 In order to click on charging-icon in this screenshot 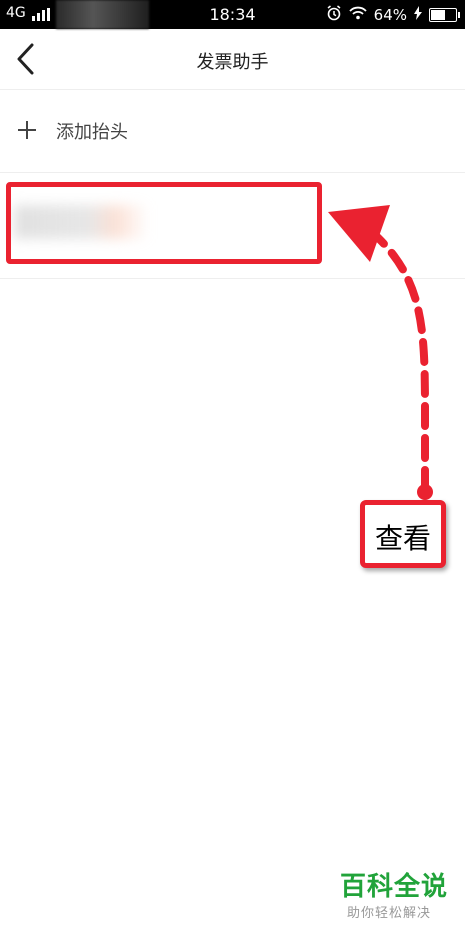, I will do `click(418, 15)`.